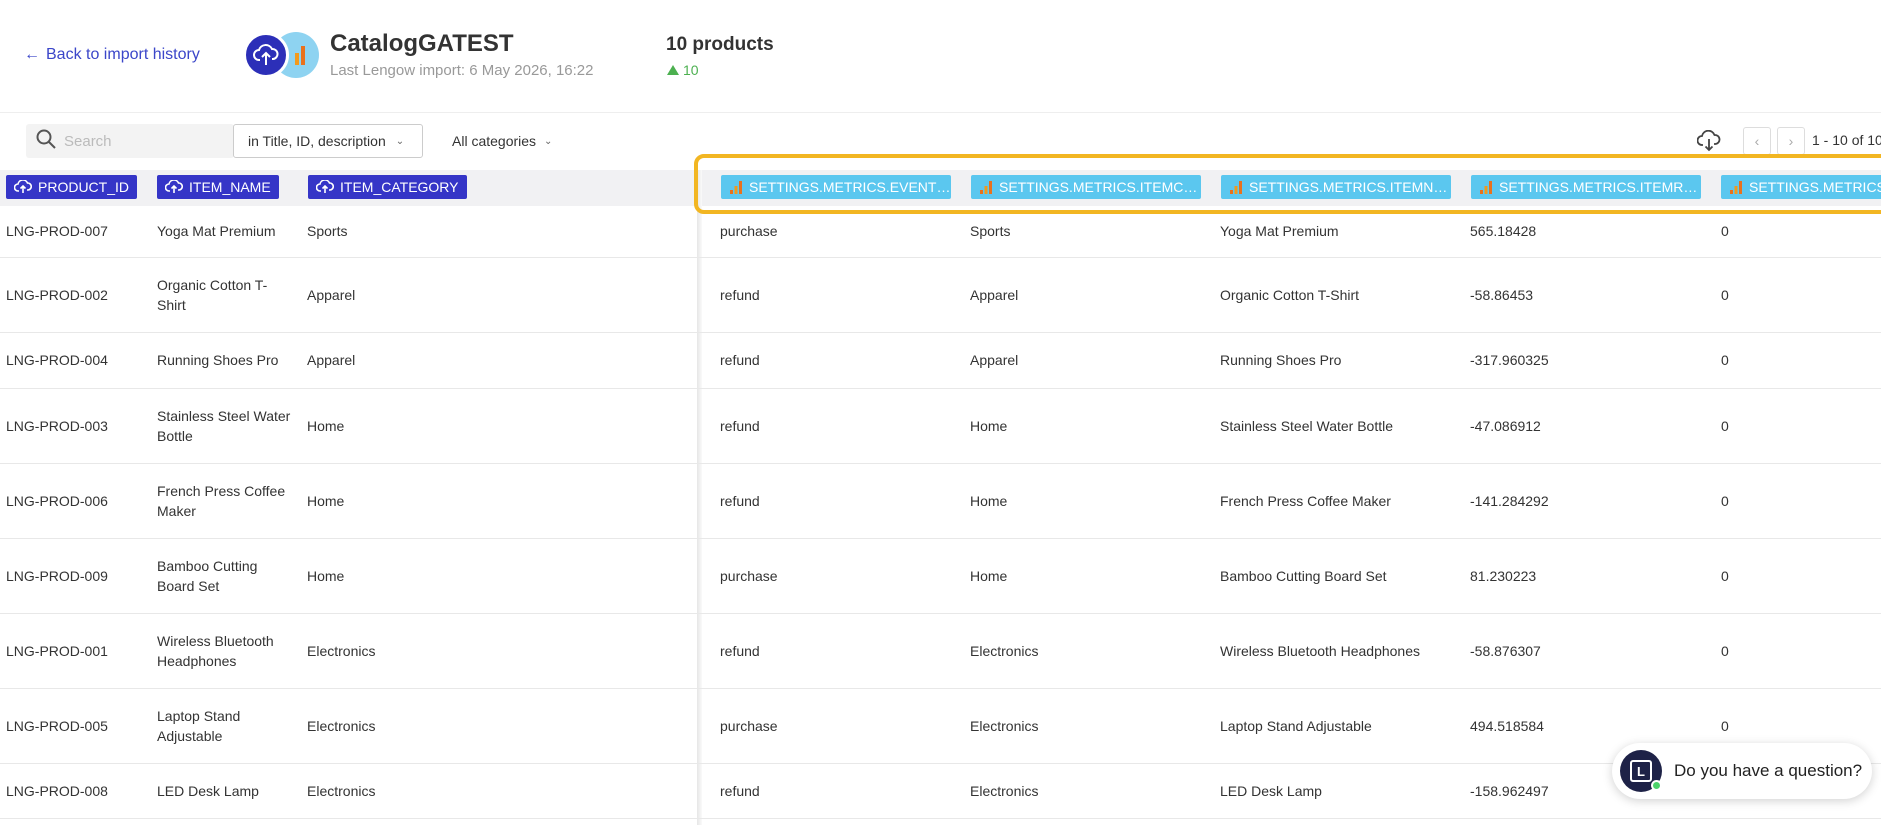 Image resolution: width=1881 pixels, height=825 pixels. I want to click on catalog-title: CatalogGATEST, so click(422, 43).